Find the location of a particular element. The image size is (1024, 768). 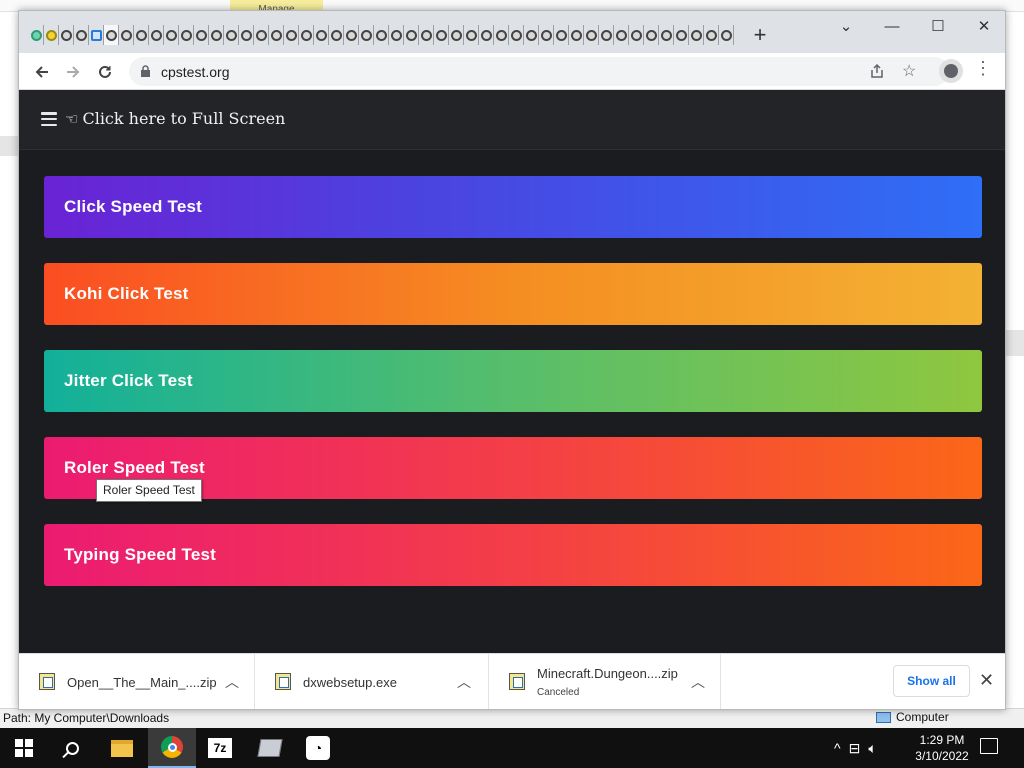

volume-icon: 🔈︎ is located at coordinates (872, 748).